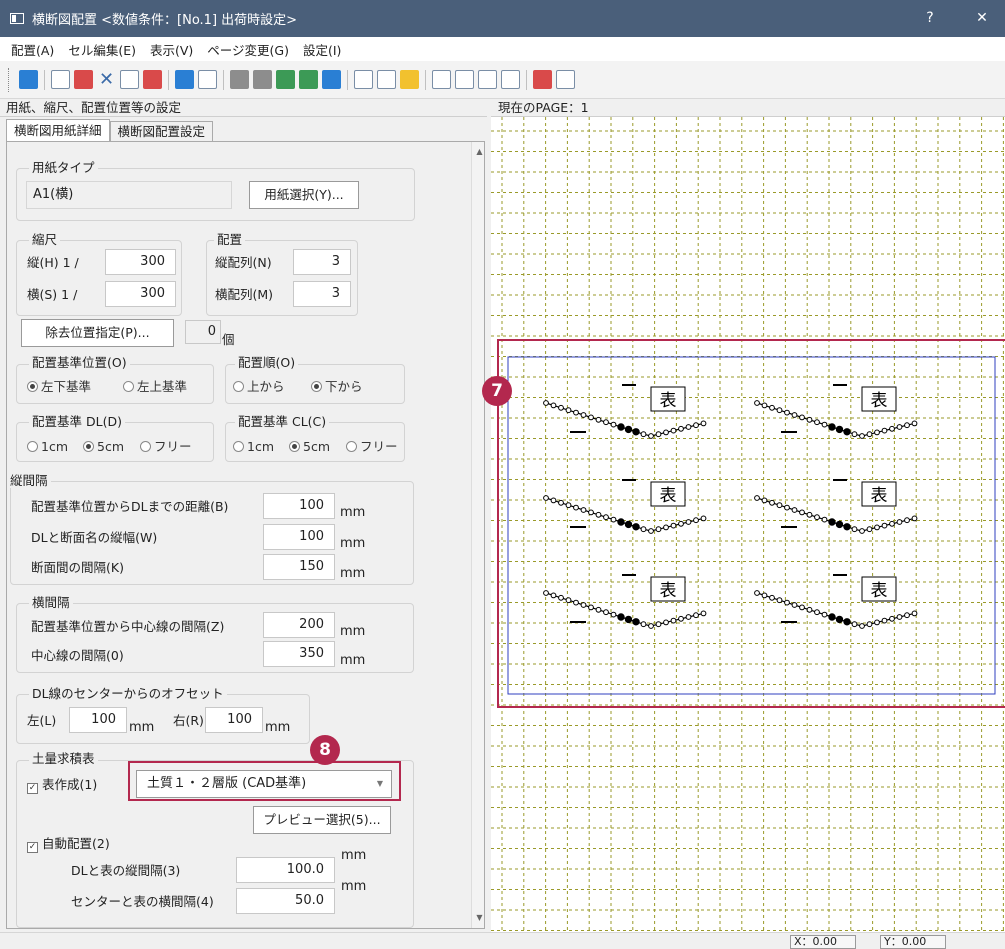 This screenshot has height=949, width=1005. Describe the element at coordinates (285, 79) in the screenshot. I see `flip-icon` at that location.